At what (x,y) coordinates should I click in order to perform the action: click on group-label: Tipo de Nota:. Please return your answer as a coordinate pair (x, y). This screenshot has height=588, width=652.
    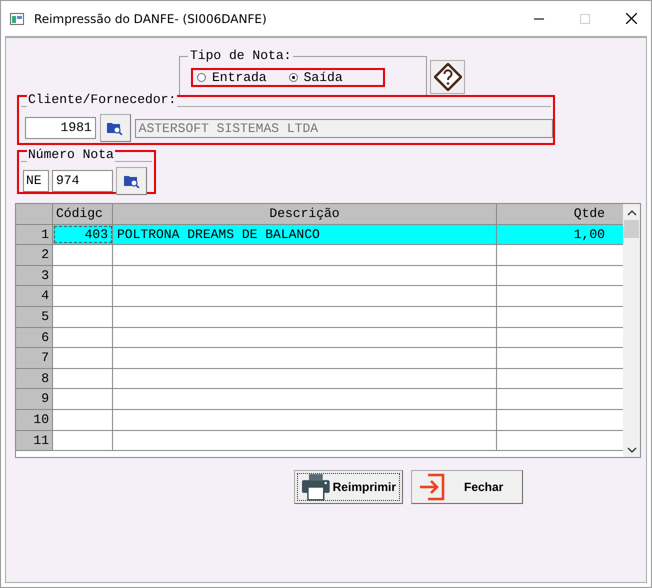
    Looking at the image, I should click on (241, 56).